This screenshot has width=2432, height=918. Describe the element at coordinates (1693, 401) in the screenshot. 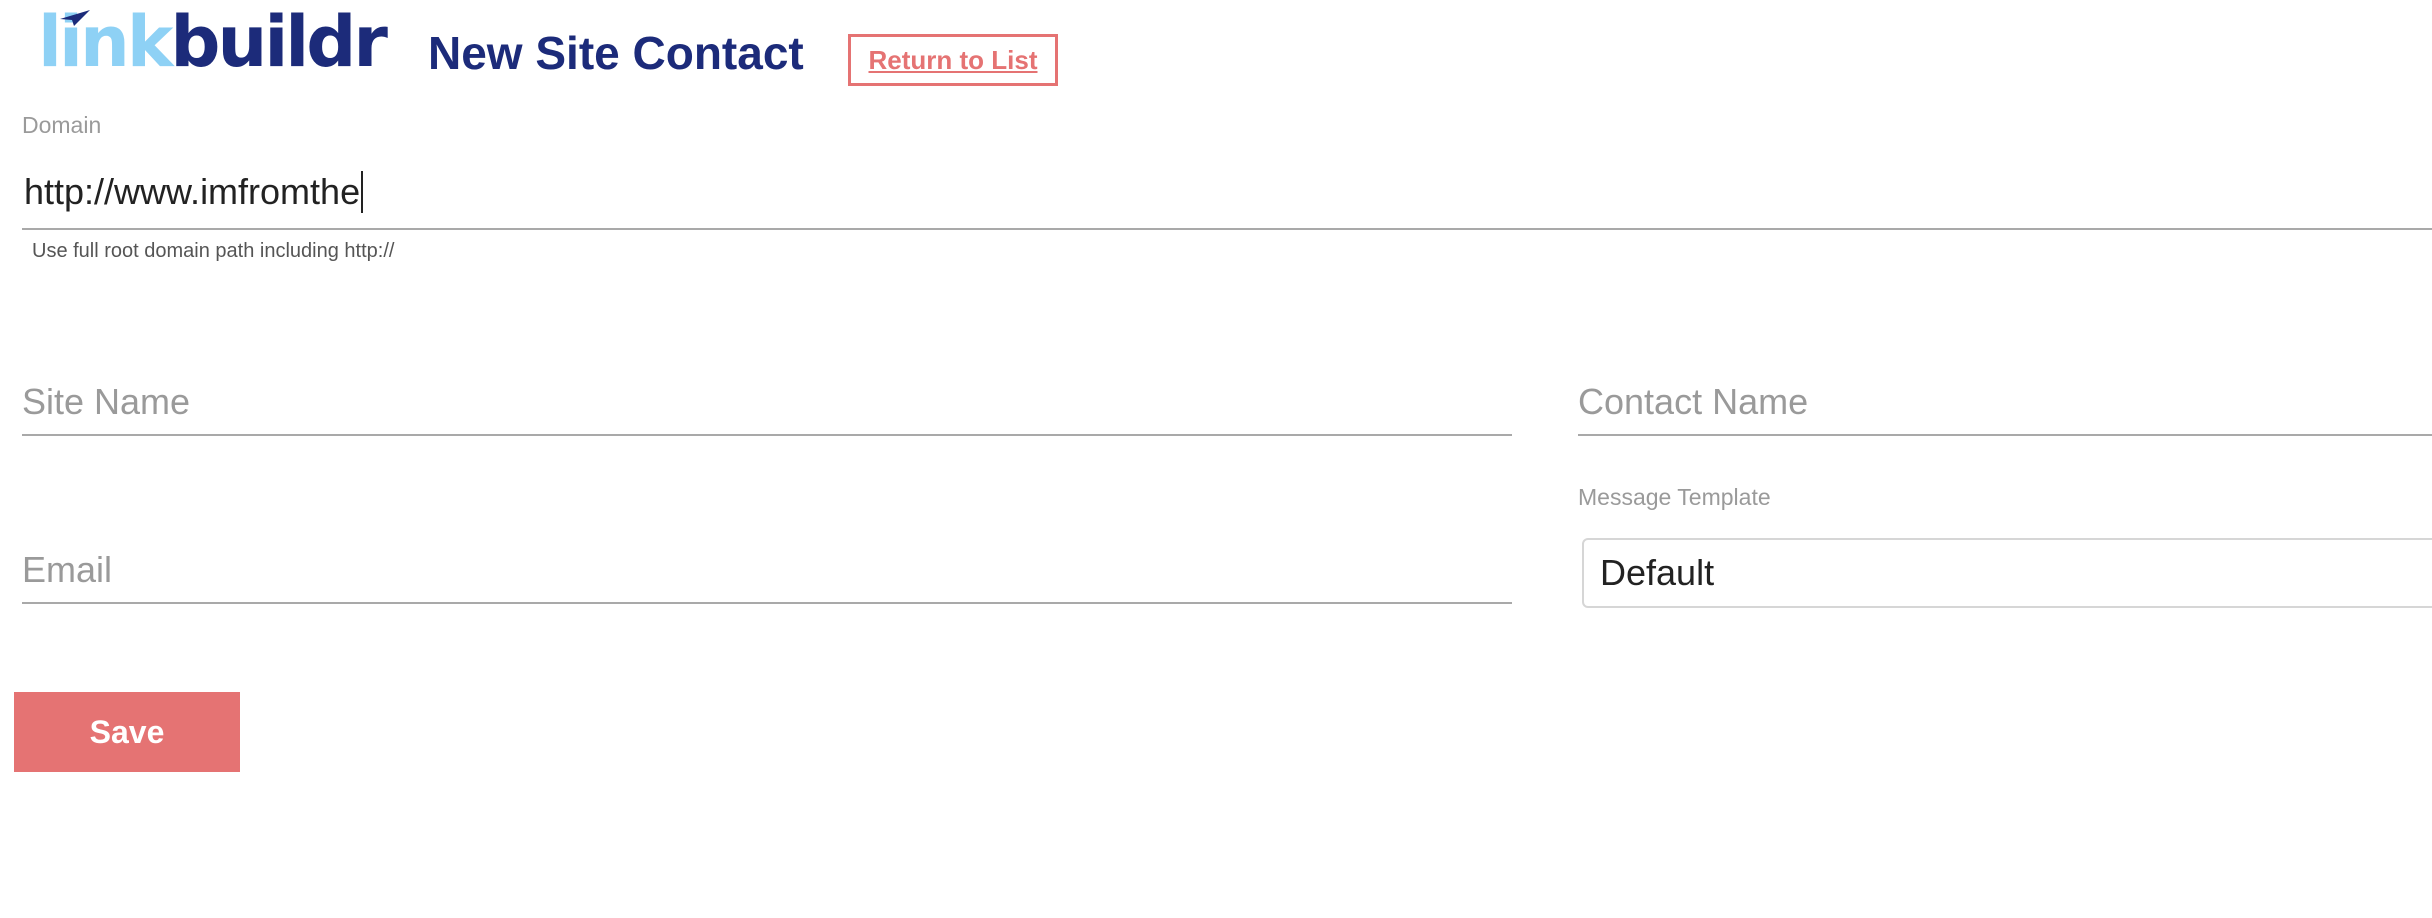

I see `contact-name-placeholder: Contact Name` at that location.